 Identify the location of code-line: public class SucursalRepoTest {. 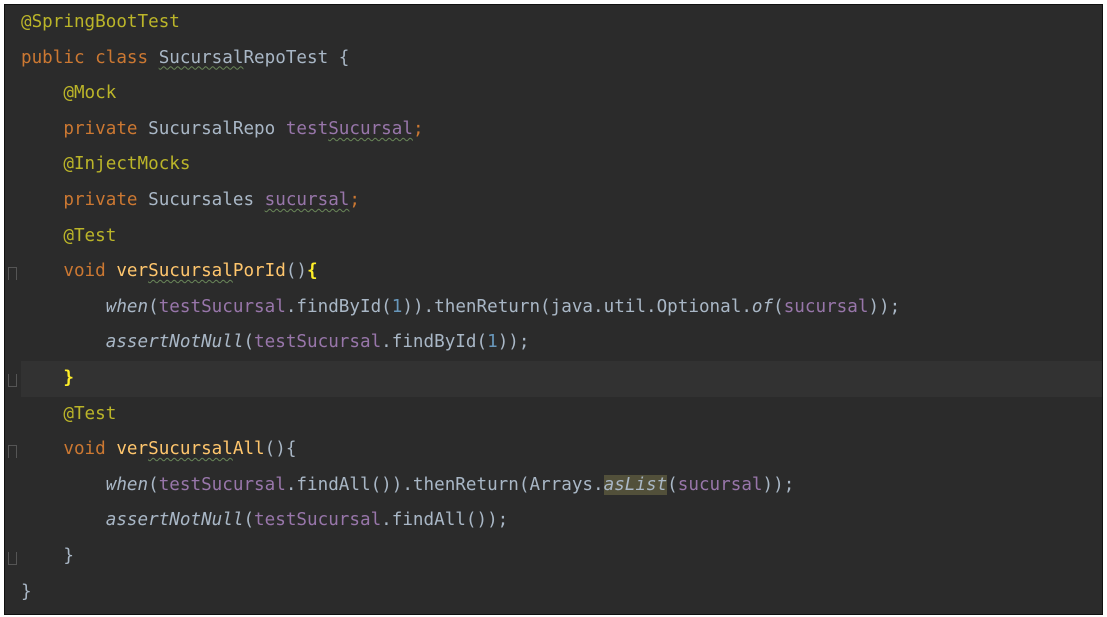
(561, 59).